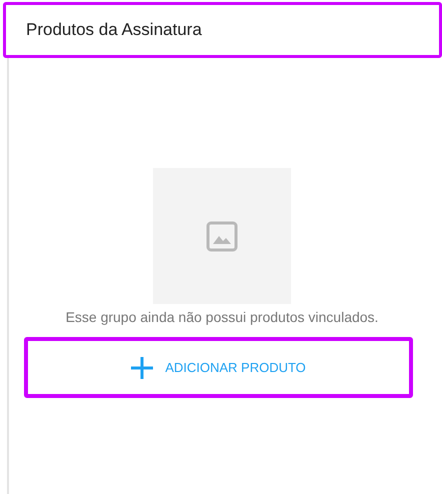 The width and height of the screenshot is (442, 494). Describe the element at coordinates (222, 317) in the screenshot. I see `empty-message: Esse grupo ainda não possui produtos vinculados.` at that location.